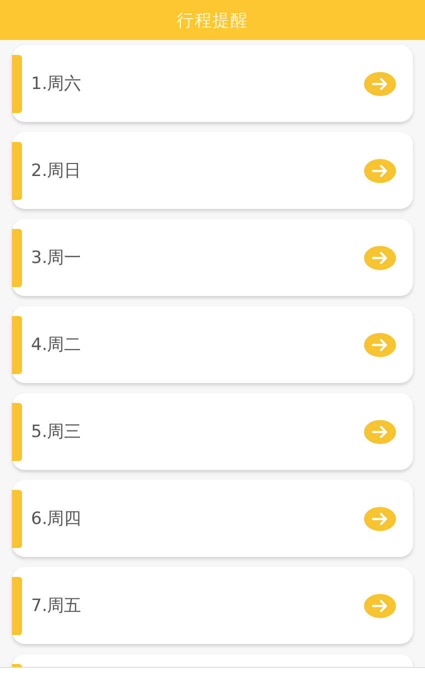  What do you see at coordinates (56, 84) in the screenshot?
I see `card-label: 1.周六` at bounding box center [56, 84].